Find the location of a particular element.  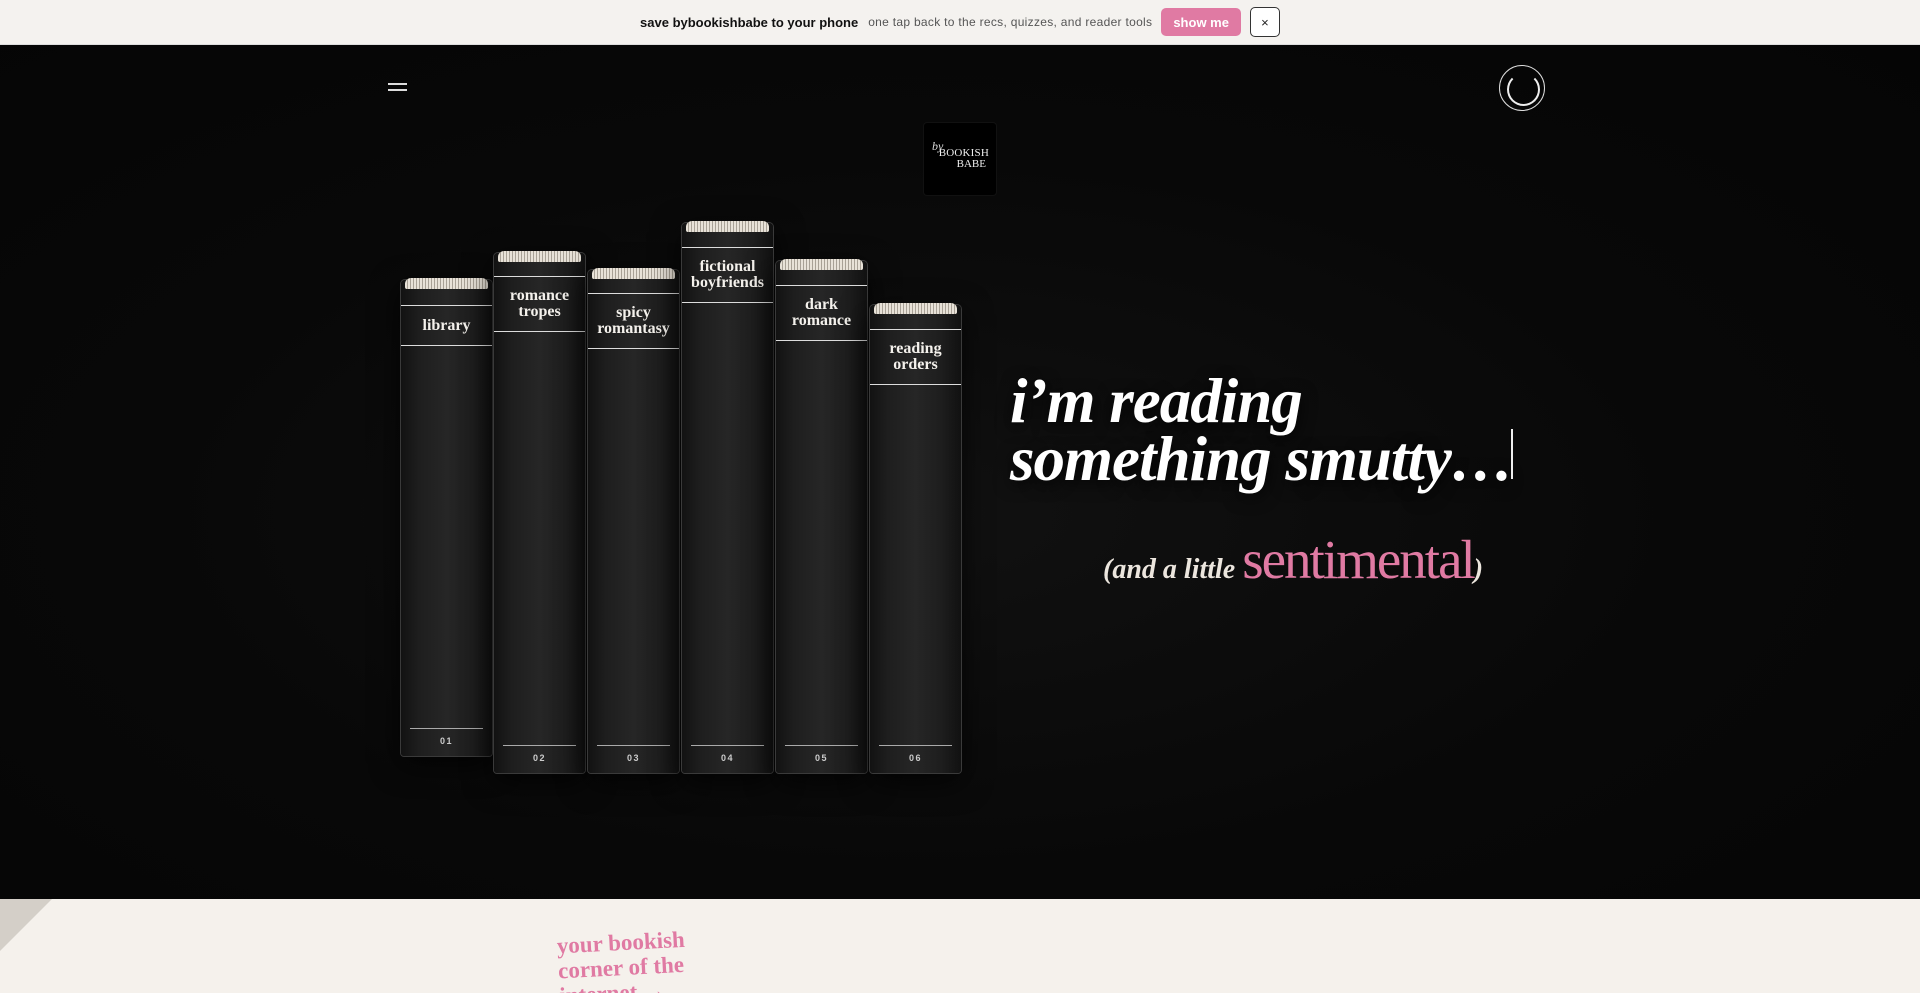

logo-line2: BABE is located at coordinates (971, 164).